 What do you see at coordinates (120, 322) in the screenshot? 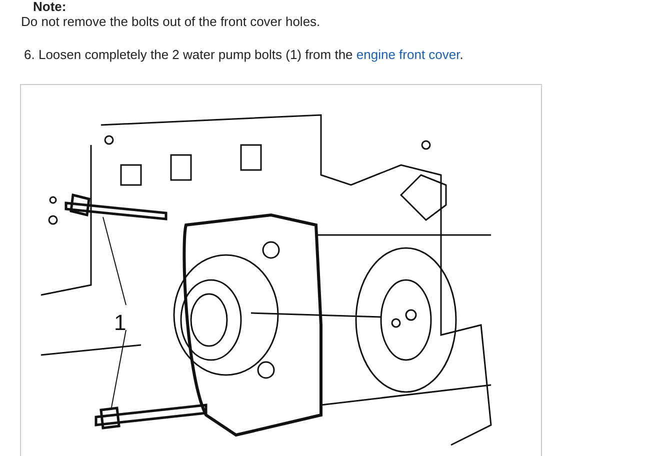
I see `callout-number: 1` at bounding box center [120, 322].